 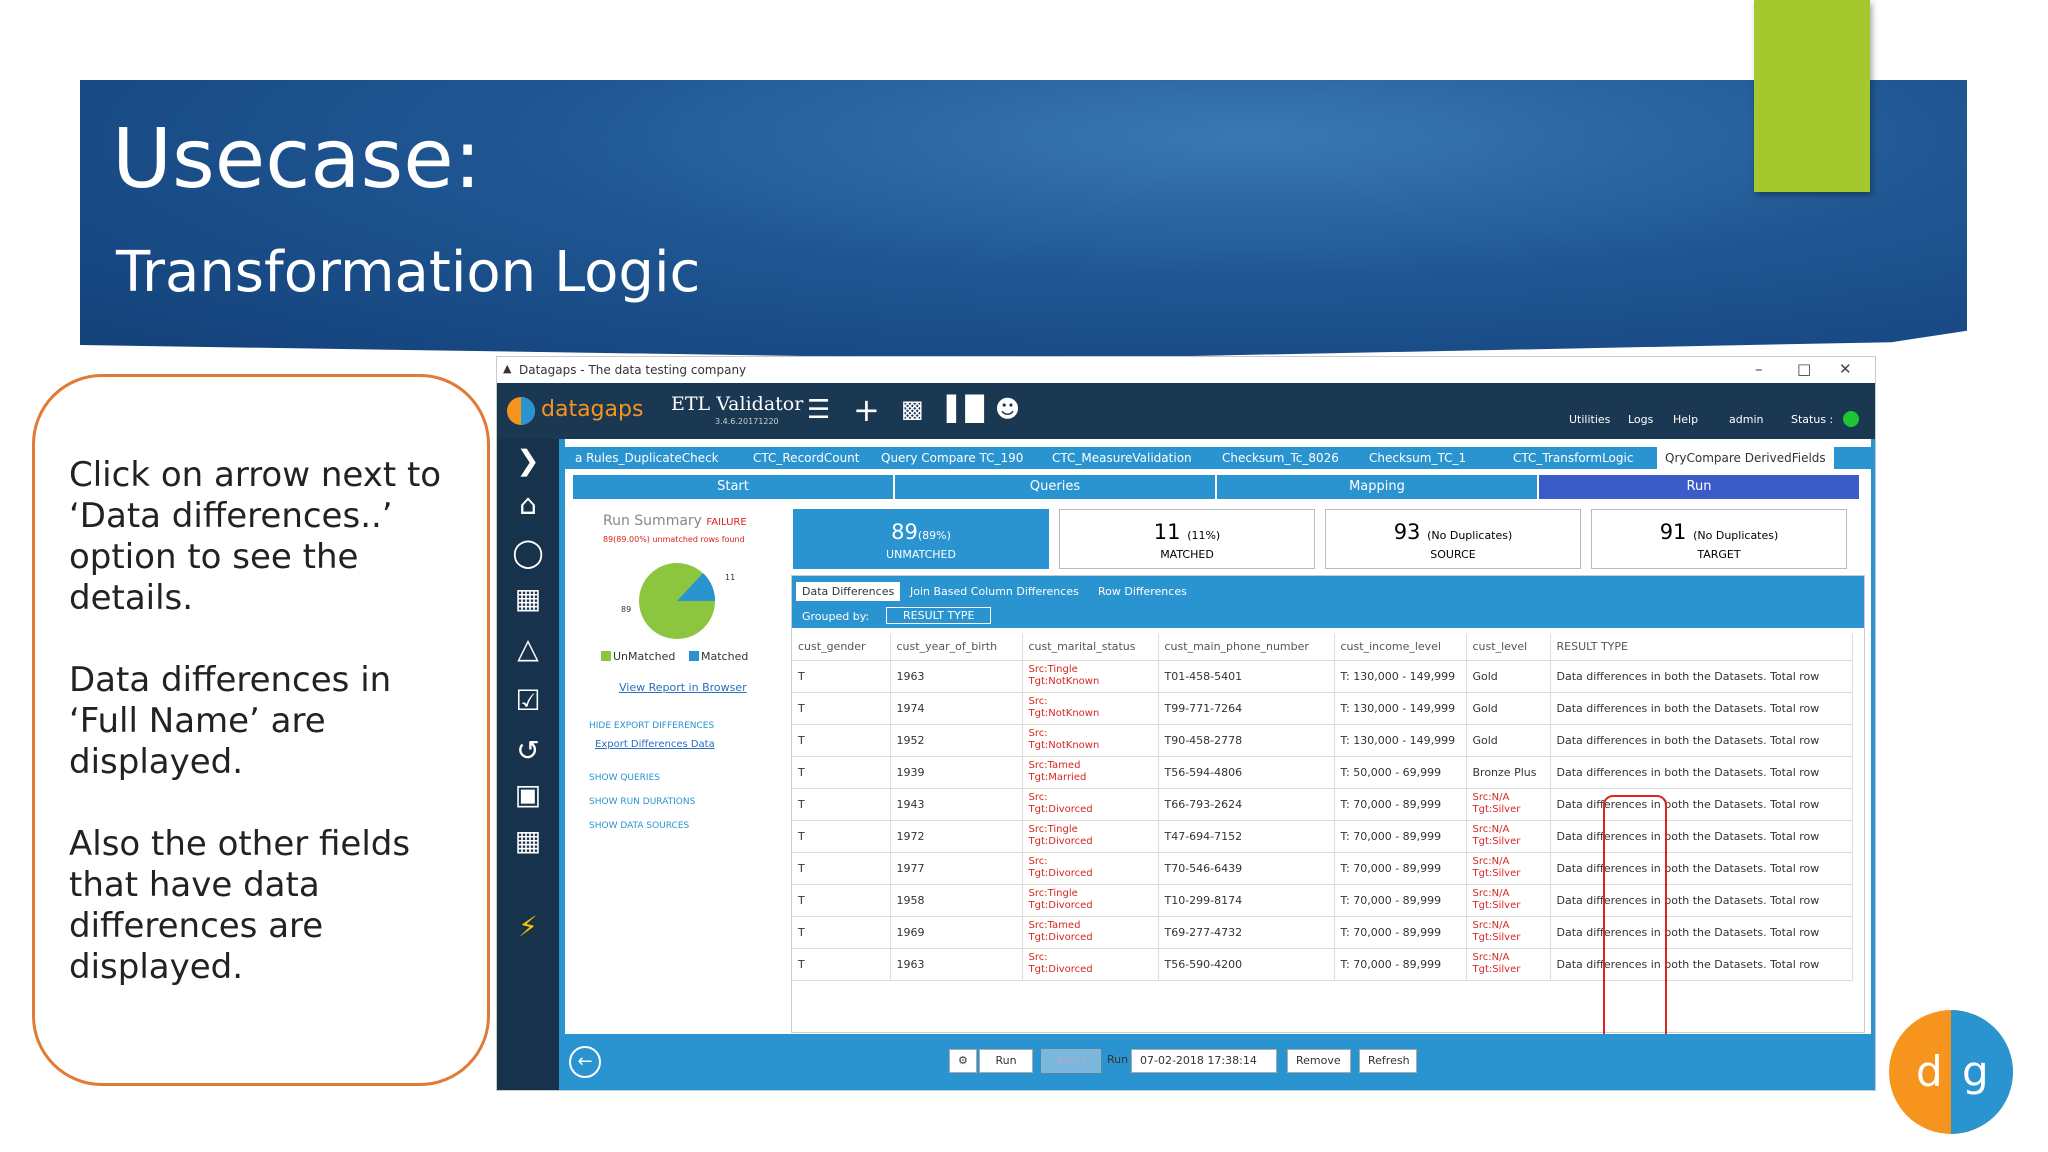 What do you see at coordinates (939, 615) in the screenshot?
I see `grouped-by-chip: RESULT TYPE` at bounding box center [939, 615].